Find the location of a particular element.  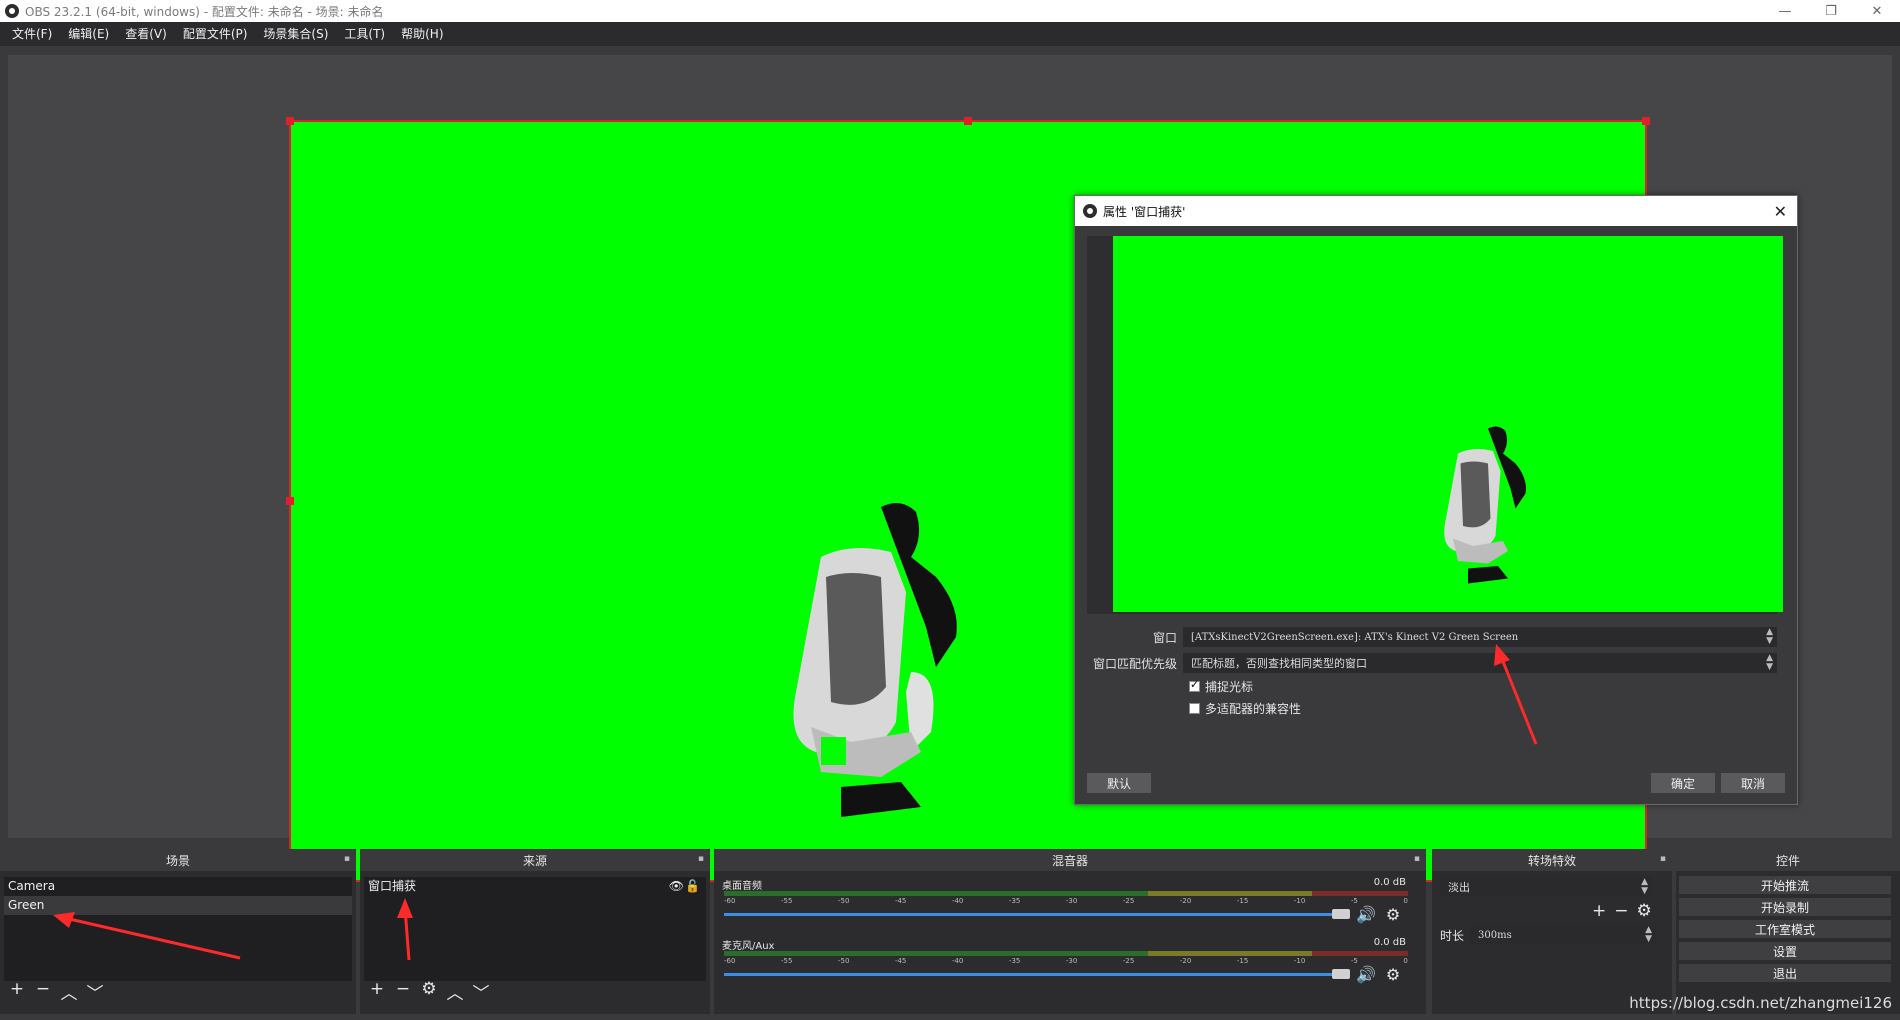

window-controls: — ❐ ✕ is located at coordinates (1831, 11).